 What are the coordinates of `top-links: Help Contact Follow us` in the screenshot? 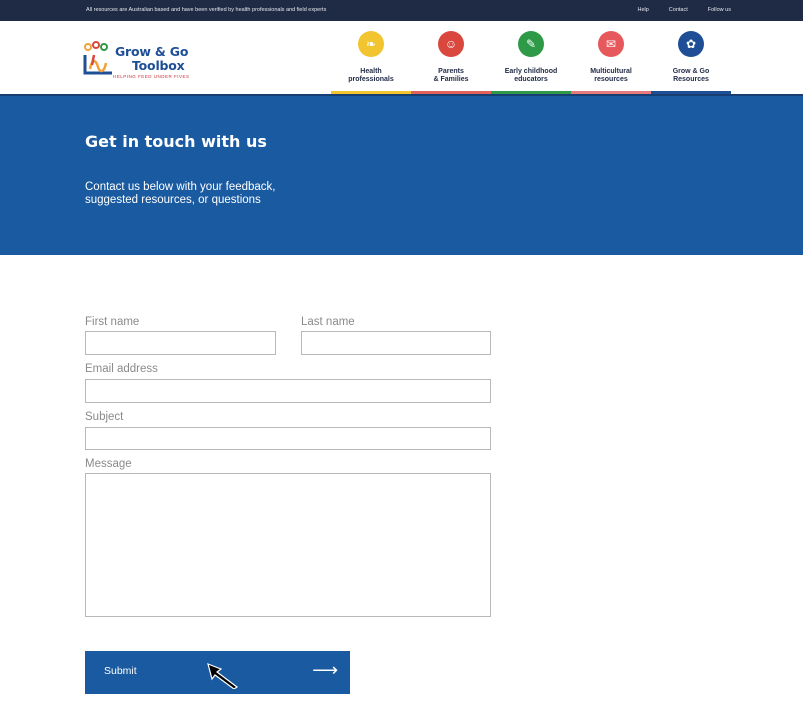 It's located at (674, 10).